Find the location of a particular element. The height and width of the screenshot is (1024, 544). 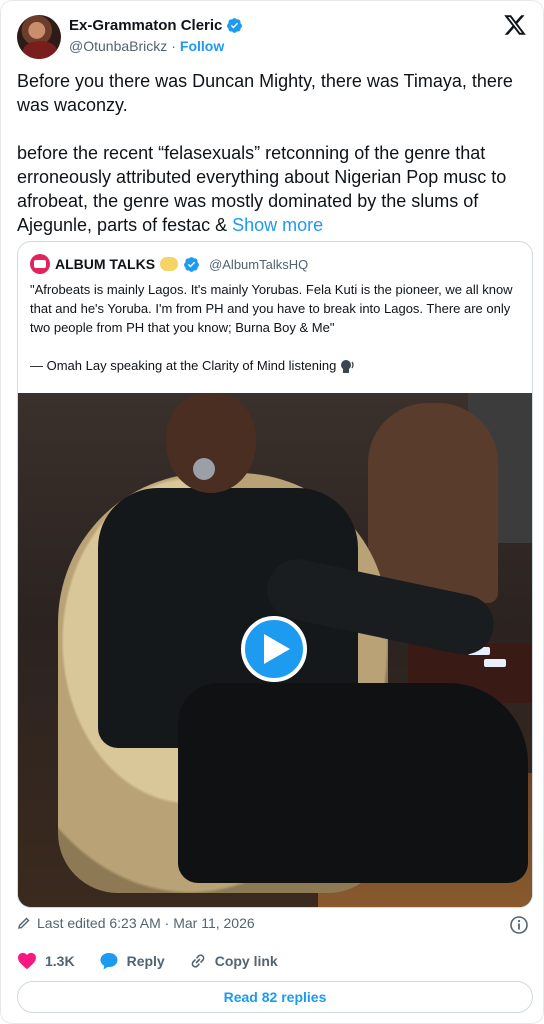

like-count: 1.3K is located at coordinates (60, 961).